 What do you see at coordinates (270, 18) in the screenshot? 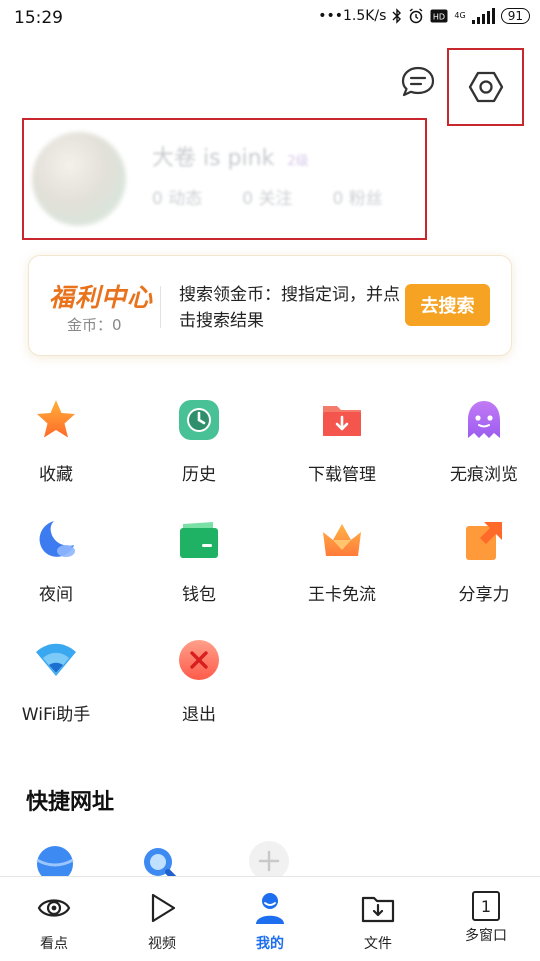
I see `status-bar: 15:29 •••1.5K/s HD 4G 91` at bounding box center [270, 18].